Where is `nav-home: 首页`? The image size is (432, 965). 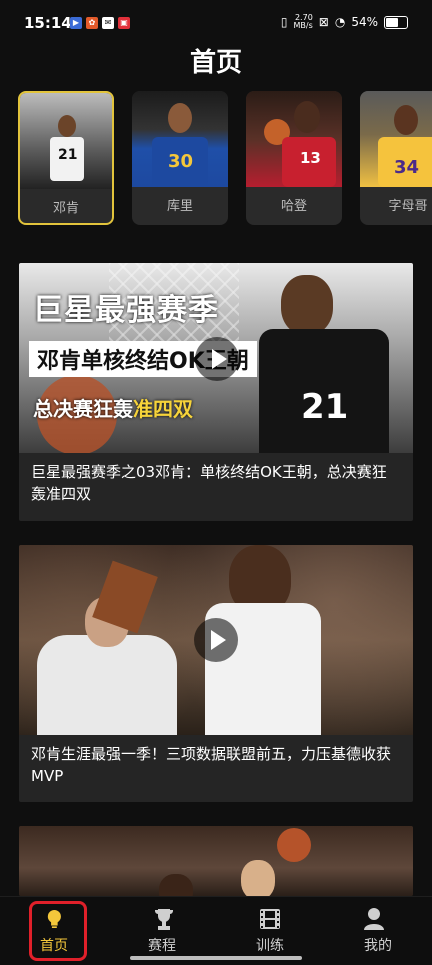 nav-home: 首页 is located at coordinates (54, 931).